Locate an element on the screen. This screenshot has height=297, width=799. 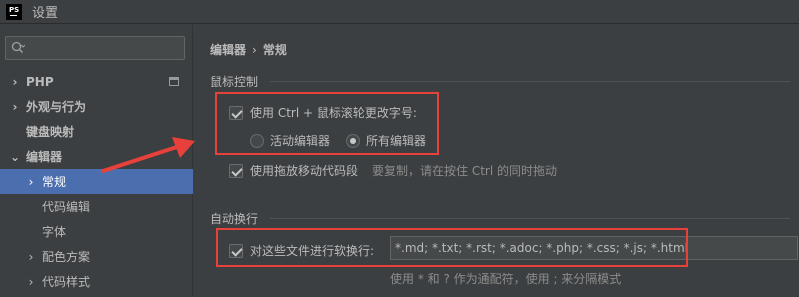
radio-active-editor-option: 活动编辑器 is located at coordinates (290, 140).